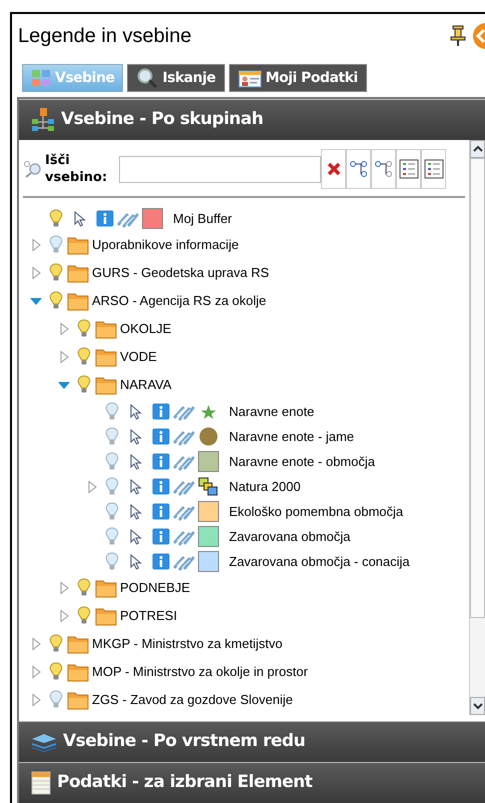  Describe the element at coordinates (291, 436) in the screenshot. I see `layer-label: Naravne enote - jame` at that location.